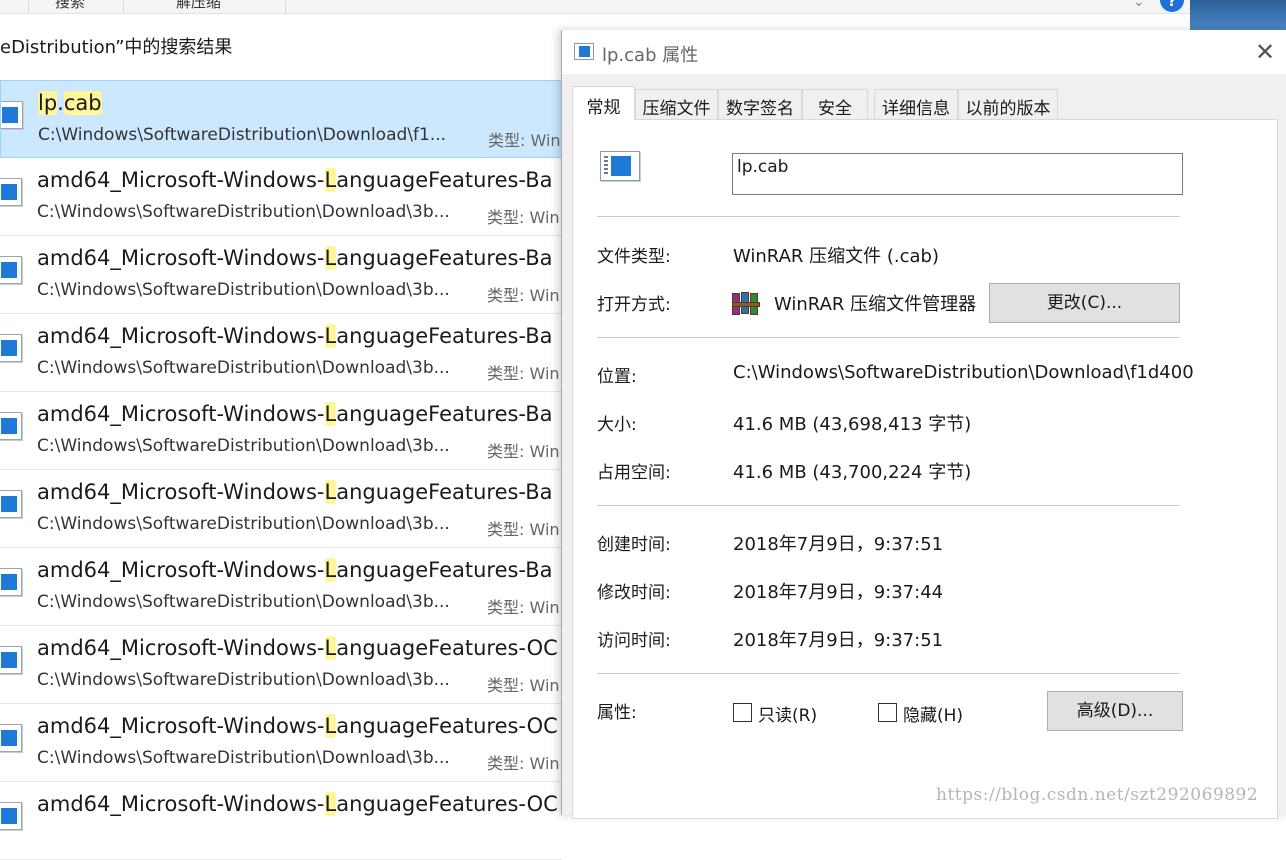 This screenshot has width=1286, height=860. What do you see at coordinates (1265, 52) in the screenshot?
I see `close-icon: ✕` at bounding box center [1265, 52].